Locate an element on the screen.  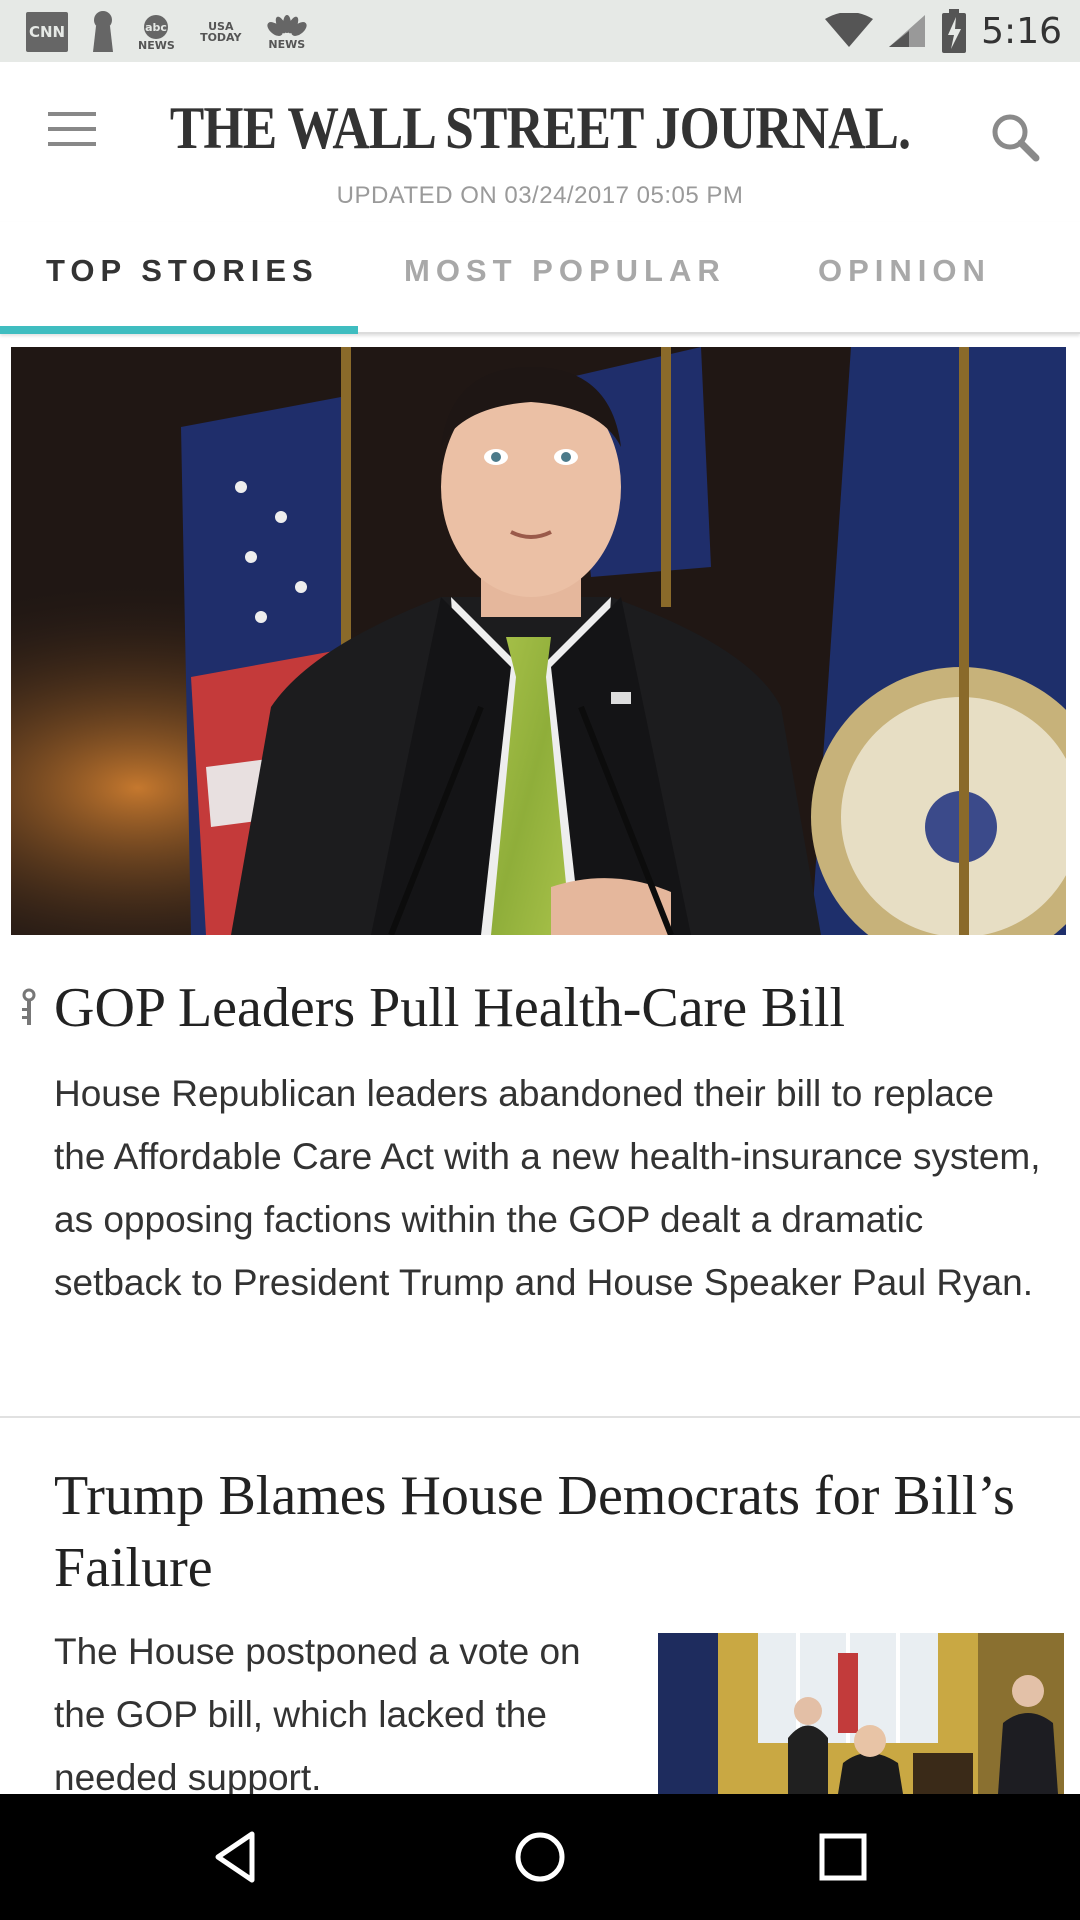
story-divider is located at coordinates (540, 1417).